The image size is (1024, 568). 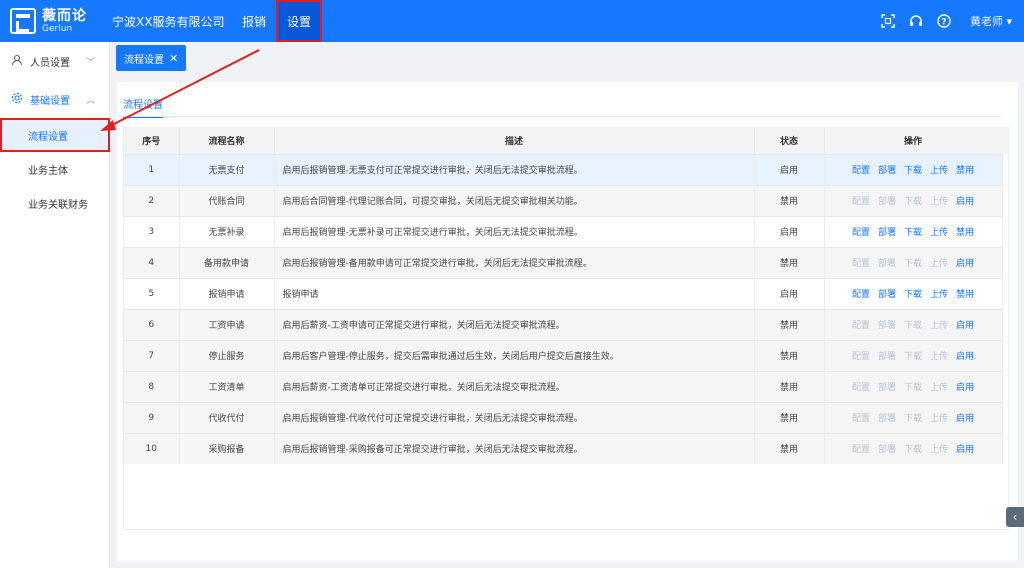 I want to click on nav-reimbursement: 报销, so click(x=254, y=21).